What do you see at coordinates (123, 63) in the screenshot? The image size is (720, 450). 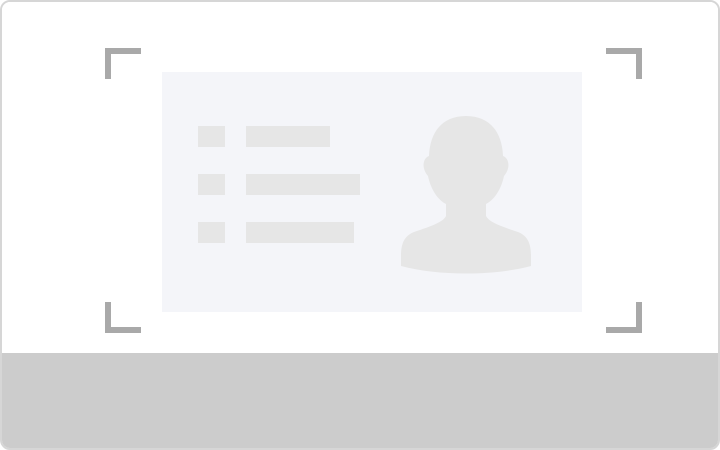 I see `viewfinder-corner-top-left-icon` at bounding box center [123, 63].